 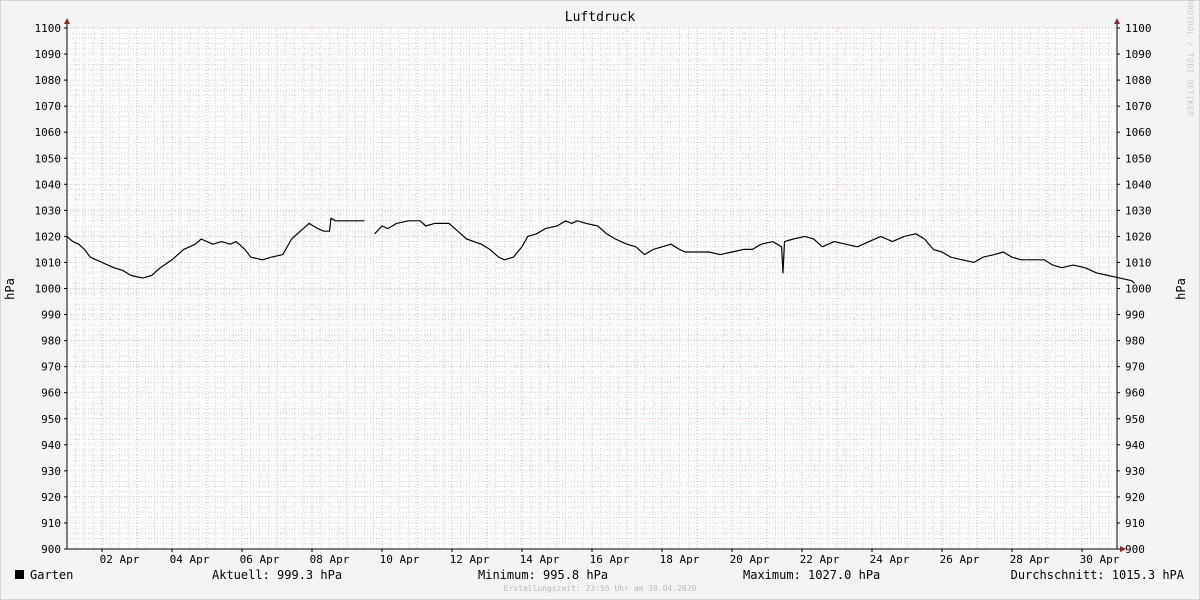 What do you see at coordinates (1138, 132) in the screenshot?
I see `y-tick-label-right: 1060` at bounding box center [1138, 132].